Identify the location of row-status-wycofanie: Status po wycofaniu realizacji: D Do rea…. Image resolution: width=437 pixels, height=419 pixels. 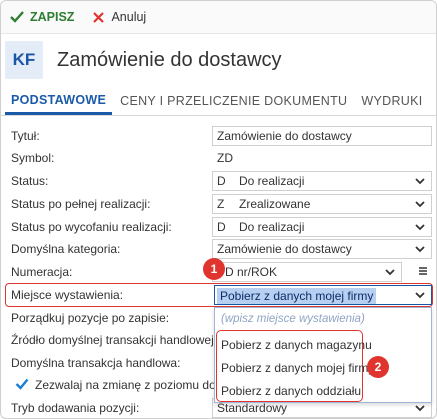
(218, 227).